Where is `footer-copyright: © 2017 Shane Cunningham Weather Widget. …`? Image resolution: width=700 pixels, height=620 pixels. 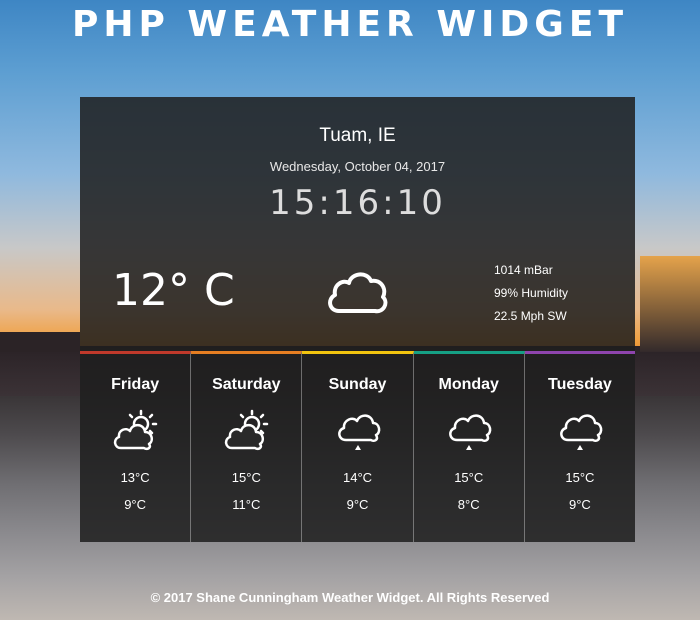 footer-copyright: © 2017 Shane Cunningham Weather Widget. … is located at coordinates (350, 597).